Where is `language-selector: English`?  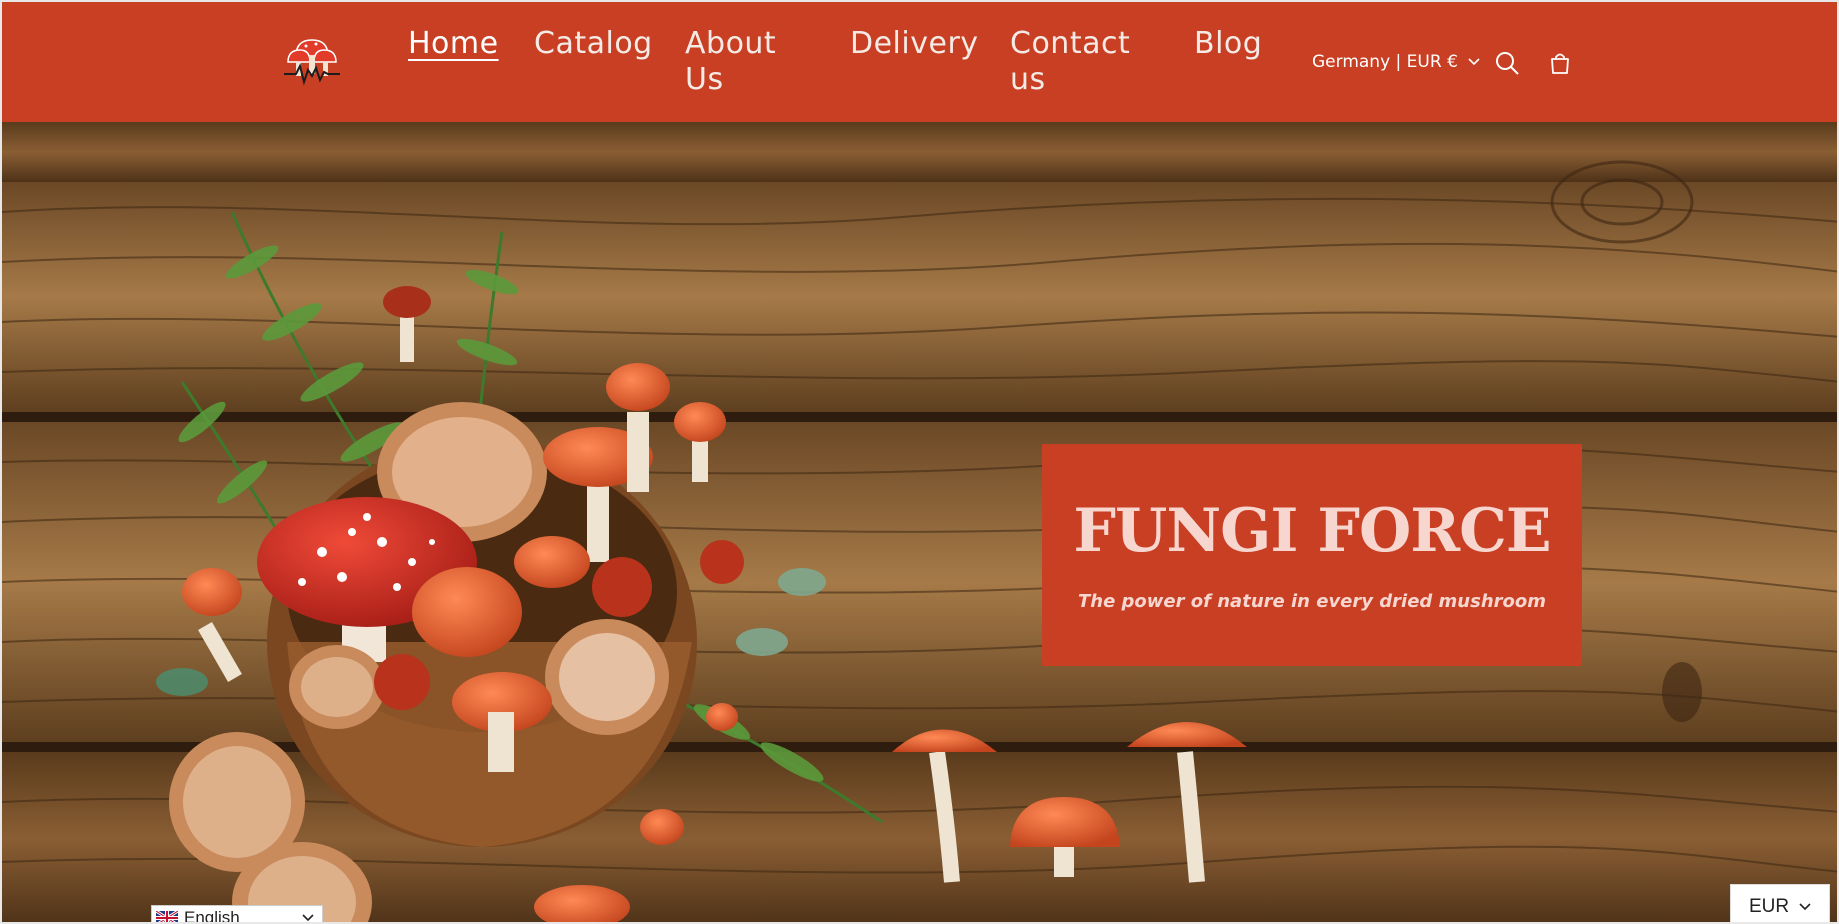 language-selector: English is located at coordinates (237, 914).